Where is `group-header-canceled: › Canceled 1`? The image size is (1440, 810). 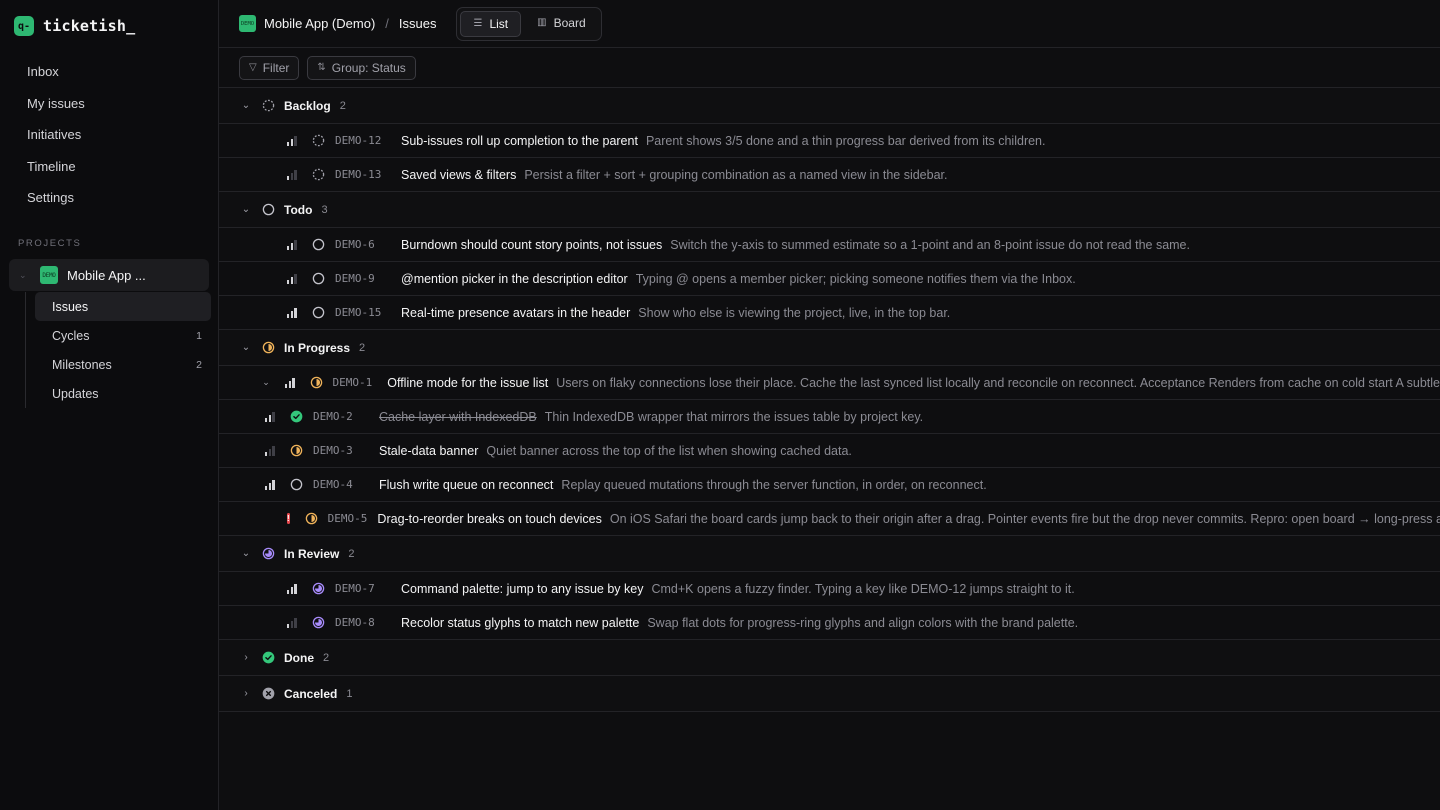
group-header-canceled: › Canceled 1 is located at coordinates (829, 694).